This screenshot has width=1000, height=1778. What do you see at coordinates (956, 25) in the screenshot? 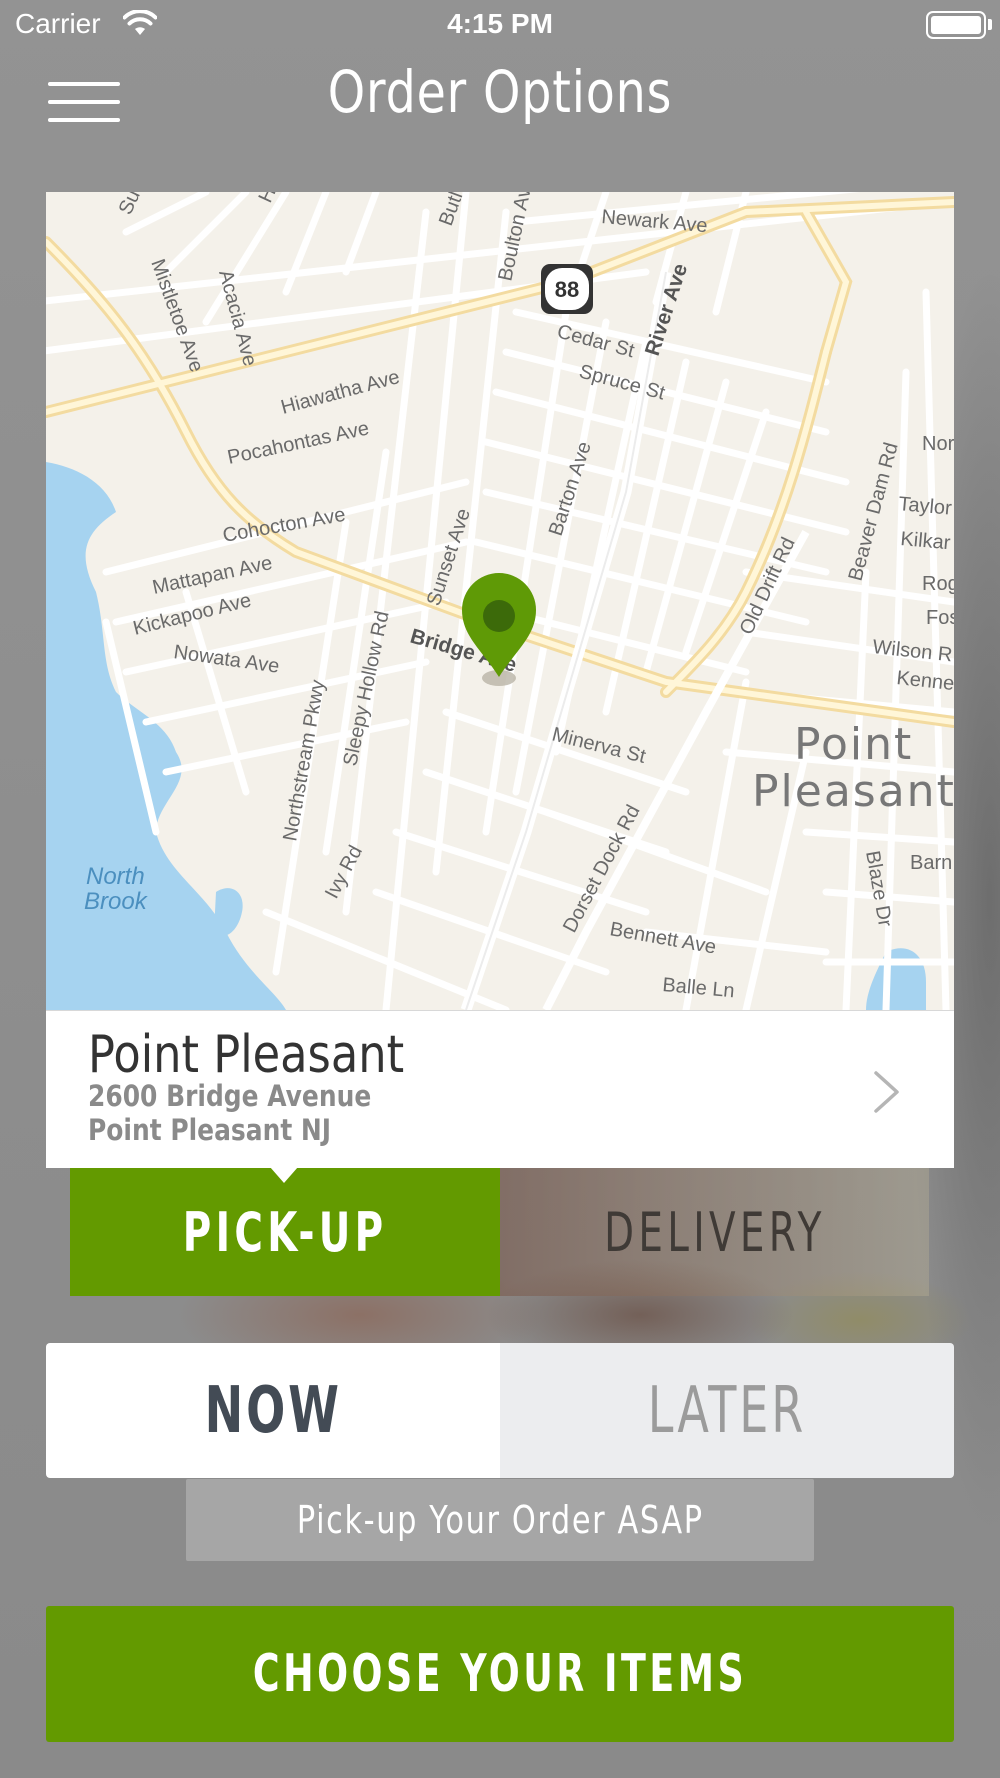
I see `battery-icon` at bounding box center [956, 25].